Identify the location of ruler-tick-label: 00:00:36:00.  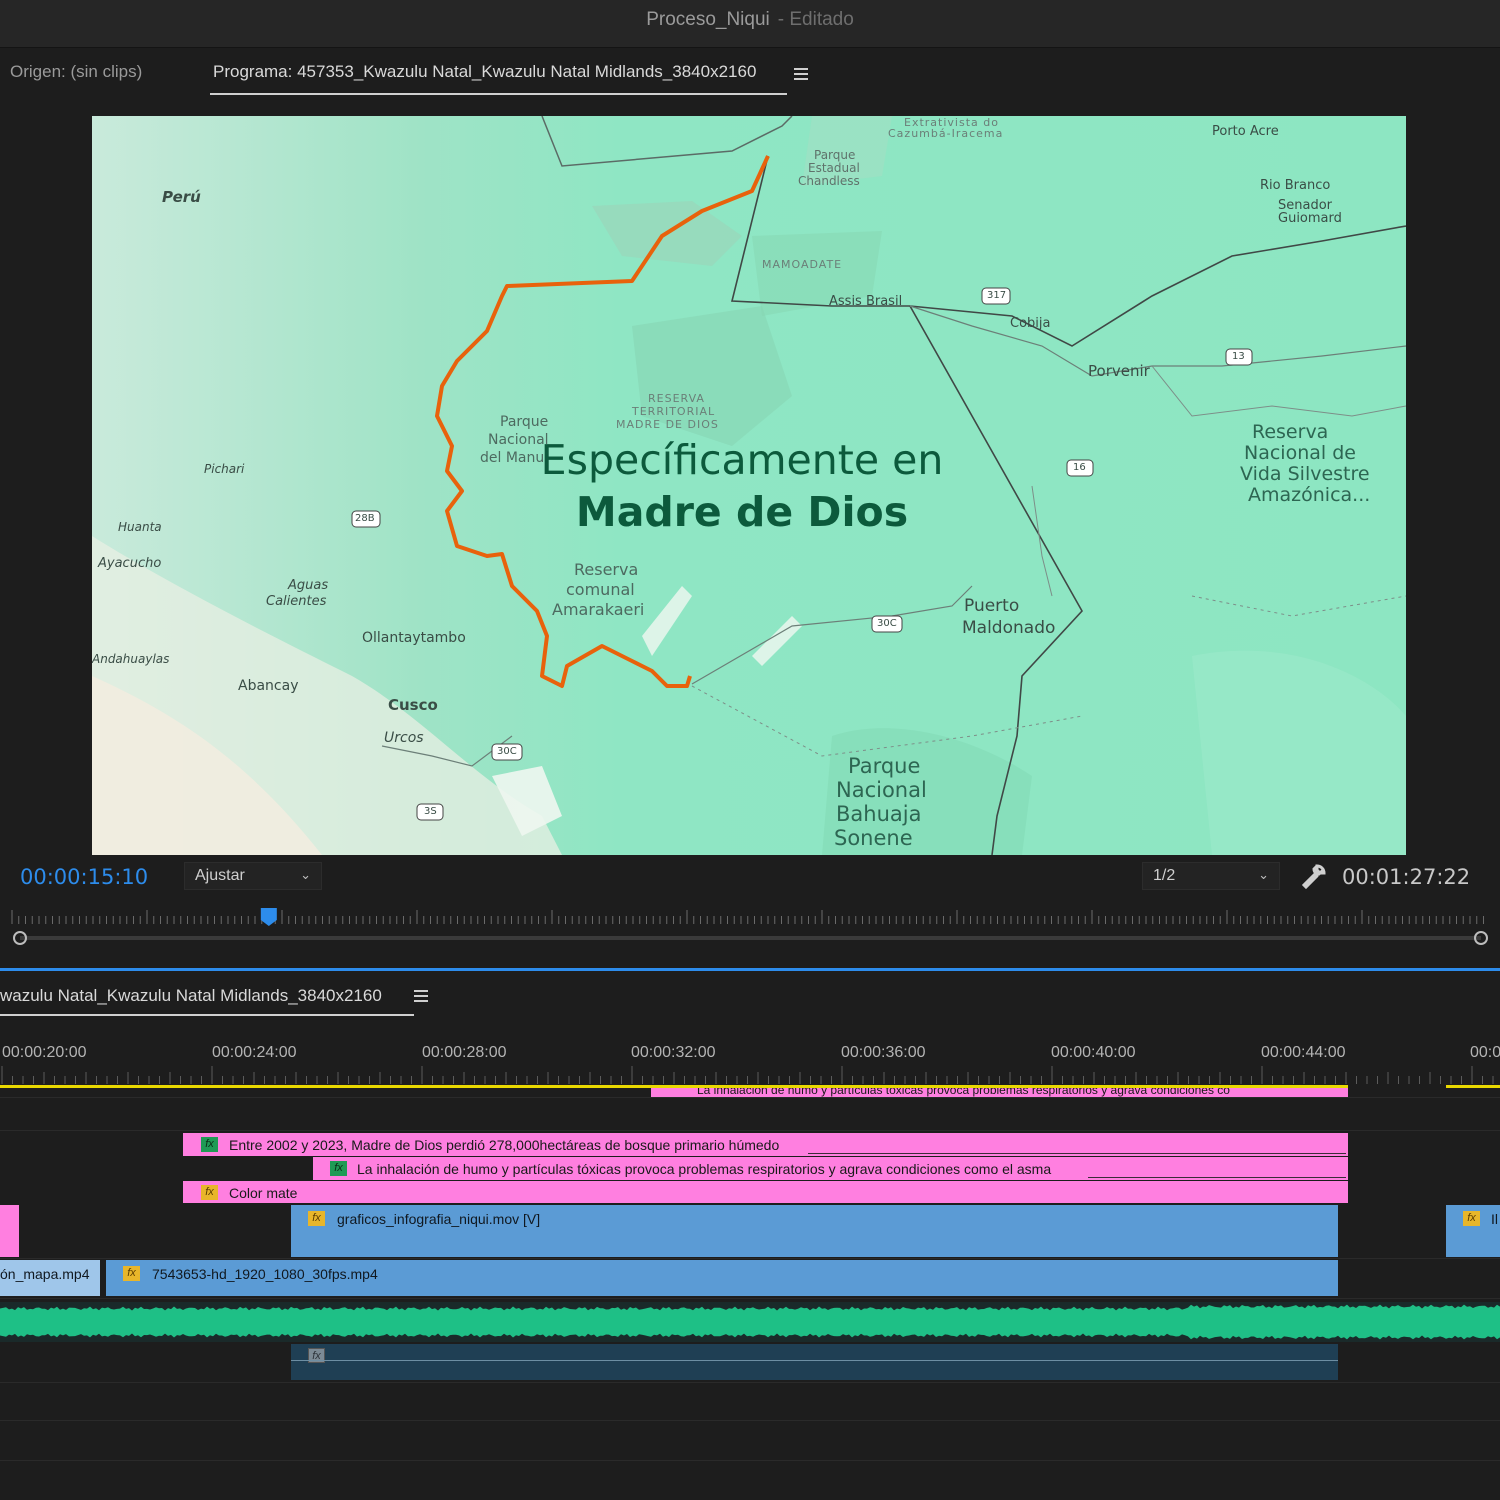
(883, 1052).